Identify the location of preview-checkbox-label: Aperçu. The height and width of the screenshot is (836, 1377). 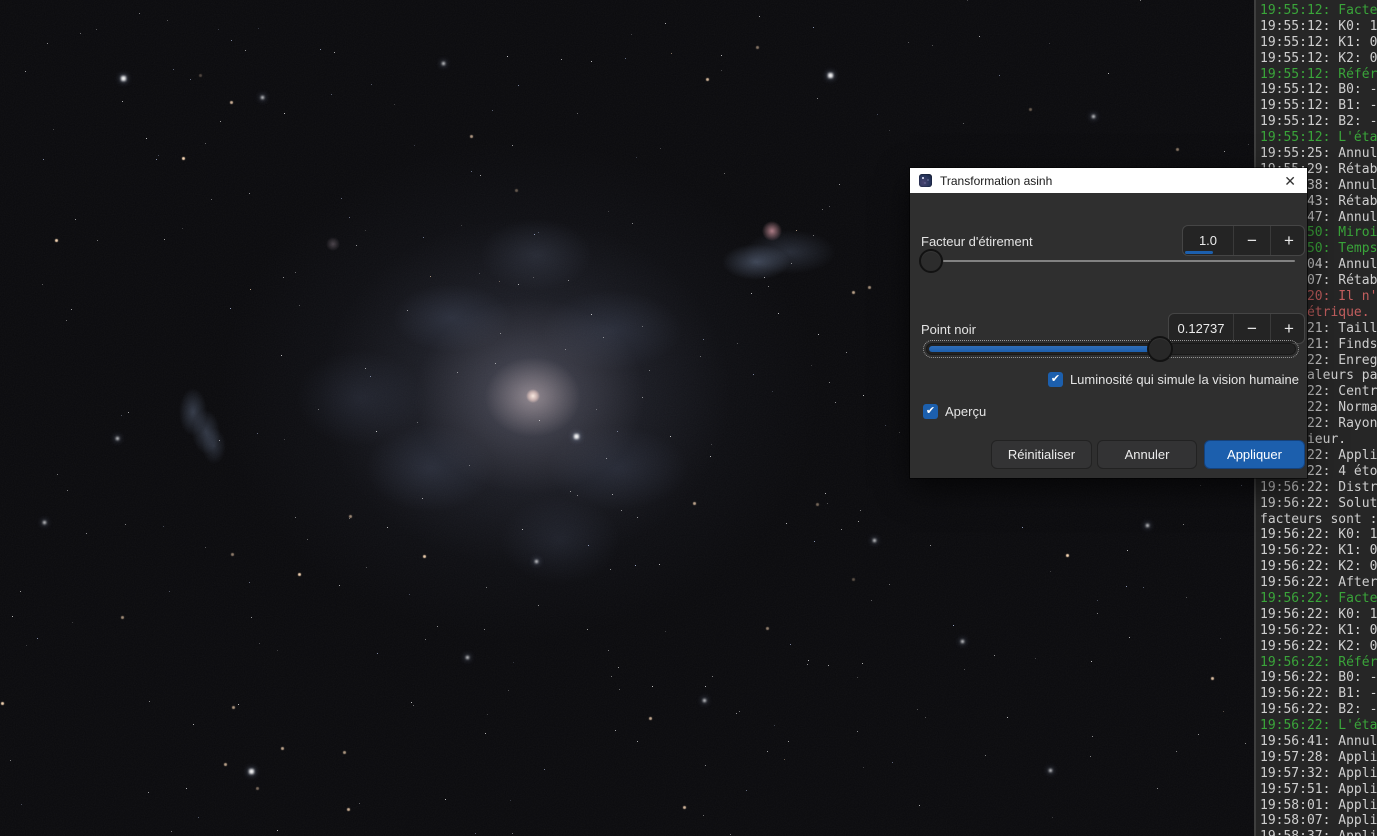
(966, 411).